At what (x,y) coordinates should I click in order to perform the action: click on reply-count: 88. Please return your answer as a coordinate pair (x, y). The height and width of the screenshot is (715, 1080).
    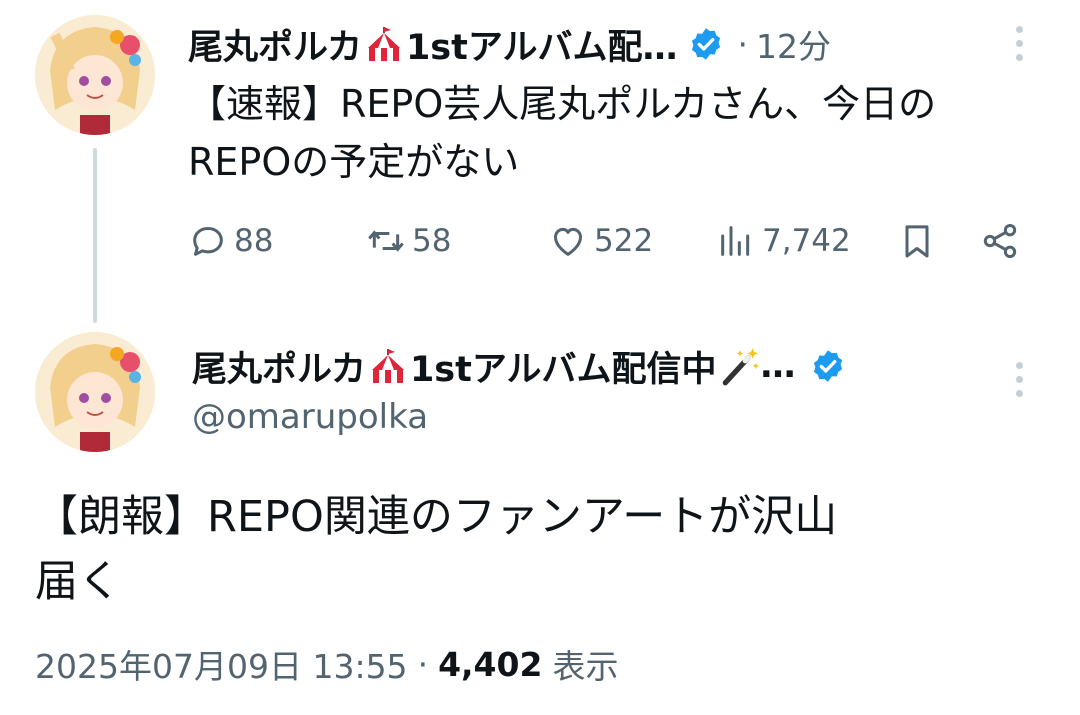
    Looking at the image, I should click on (254, 241).